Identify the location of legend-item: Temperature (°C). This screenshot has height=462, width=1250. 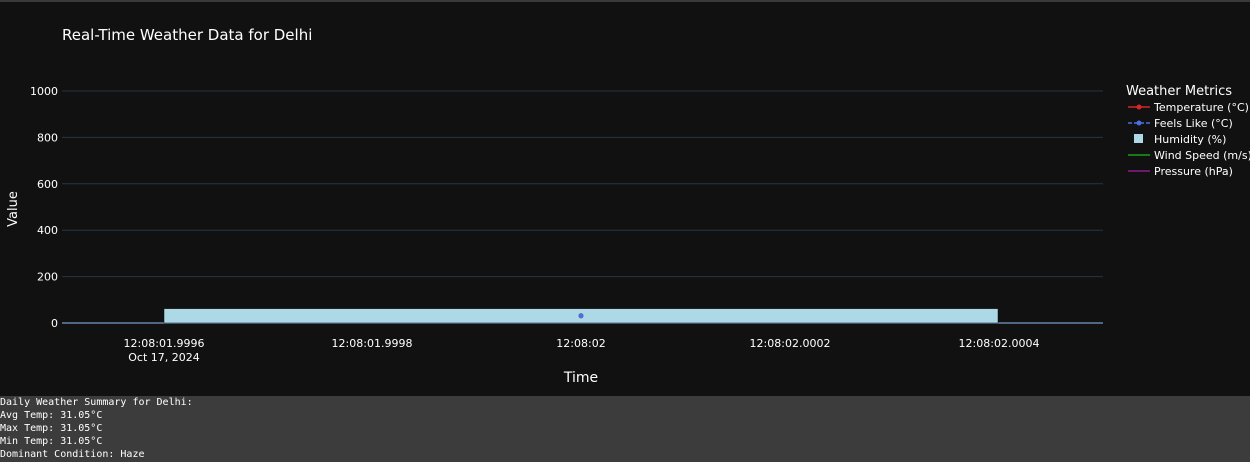
(1188, 107).